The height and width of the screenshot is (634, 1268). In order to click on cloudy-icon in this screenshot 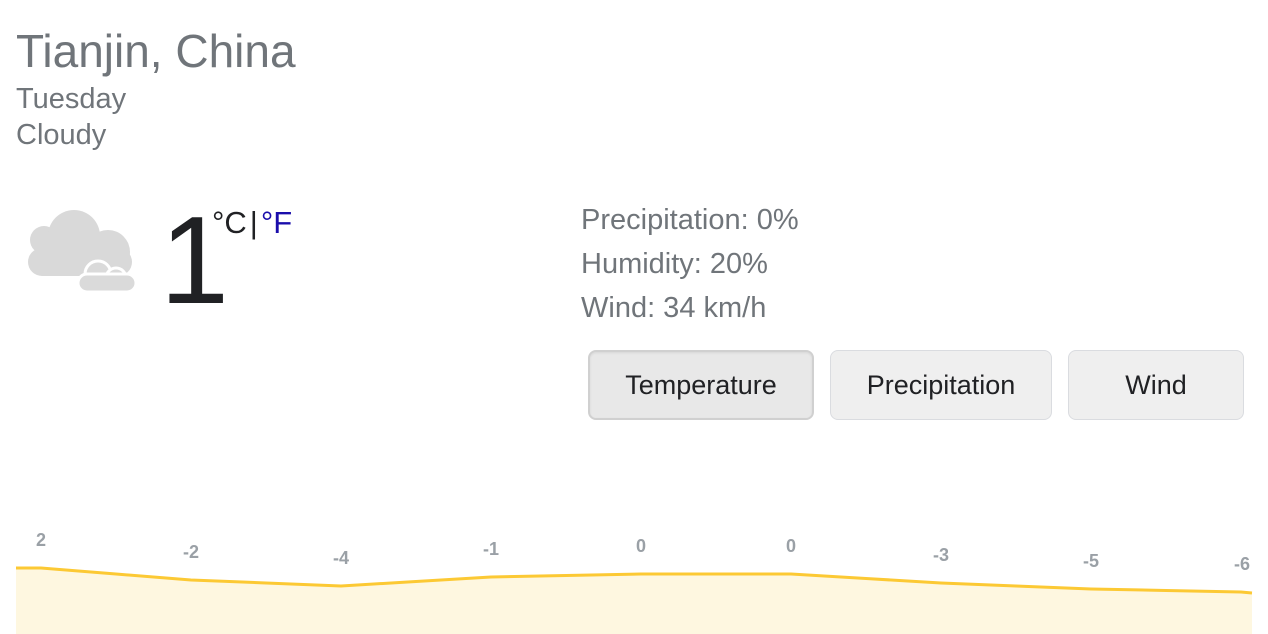, I will do `click(83, 252)`.